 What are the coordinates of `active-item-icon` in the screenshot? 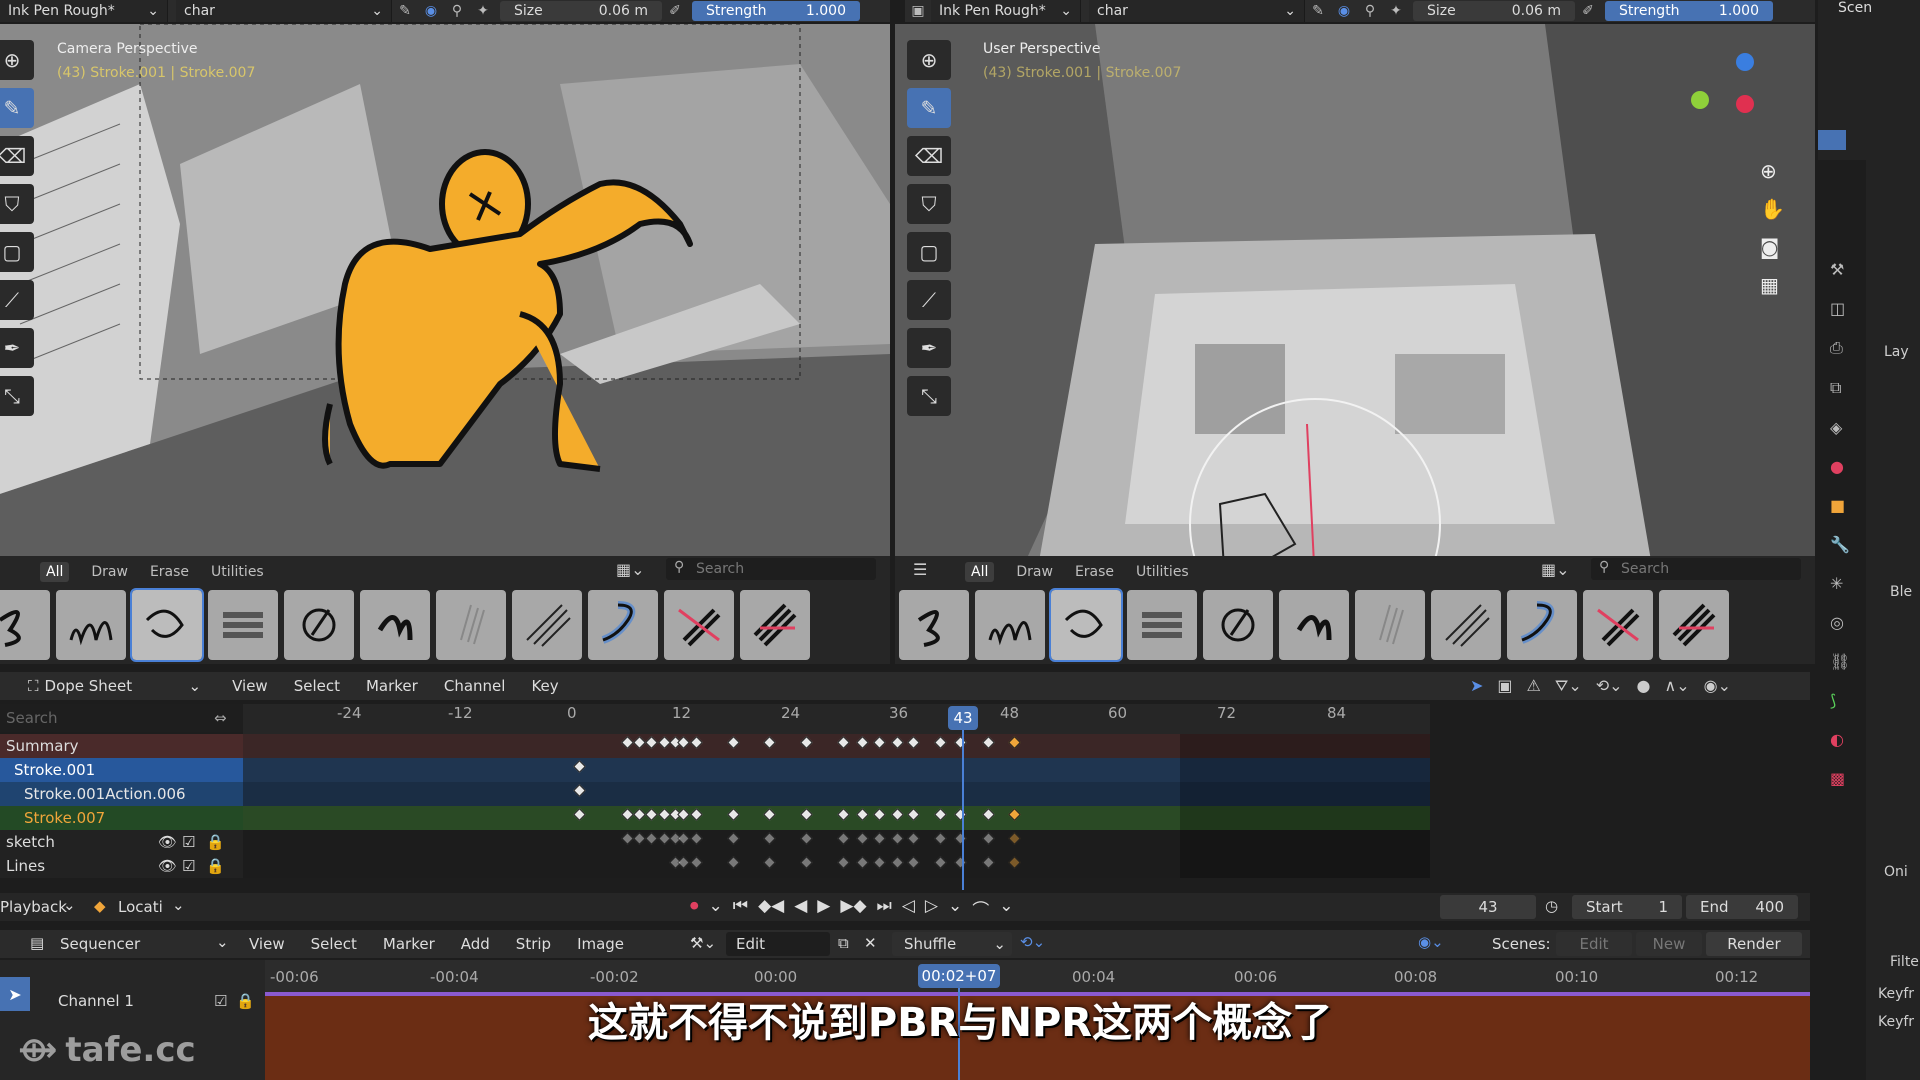 It's located at (1832, 140).